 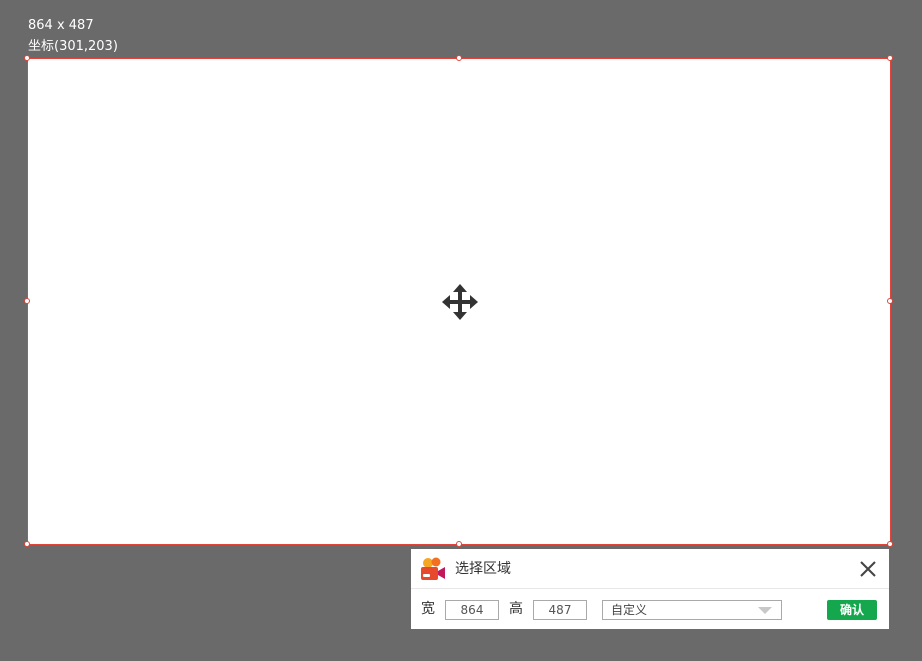 I want to click on resize-handle-right, so click(x=890, y=301).